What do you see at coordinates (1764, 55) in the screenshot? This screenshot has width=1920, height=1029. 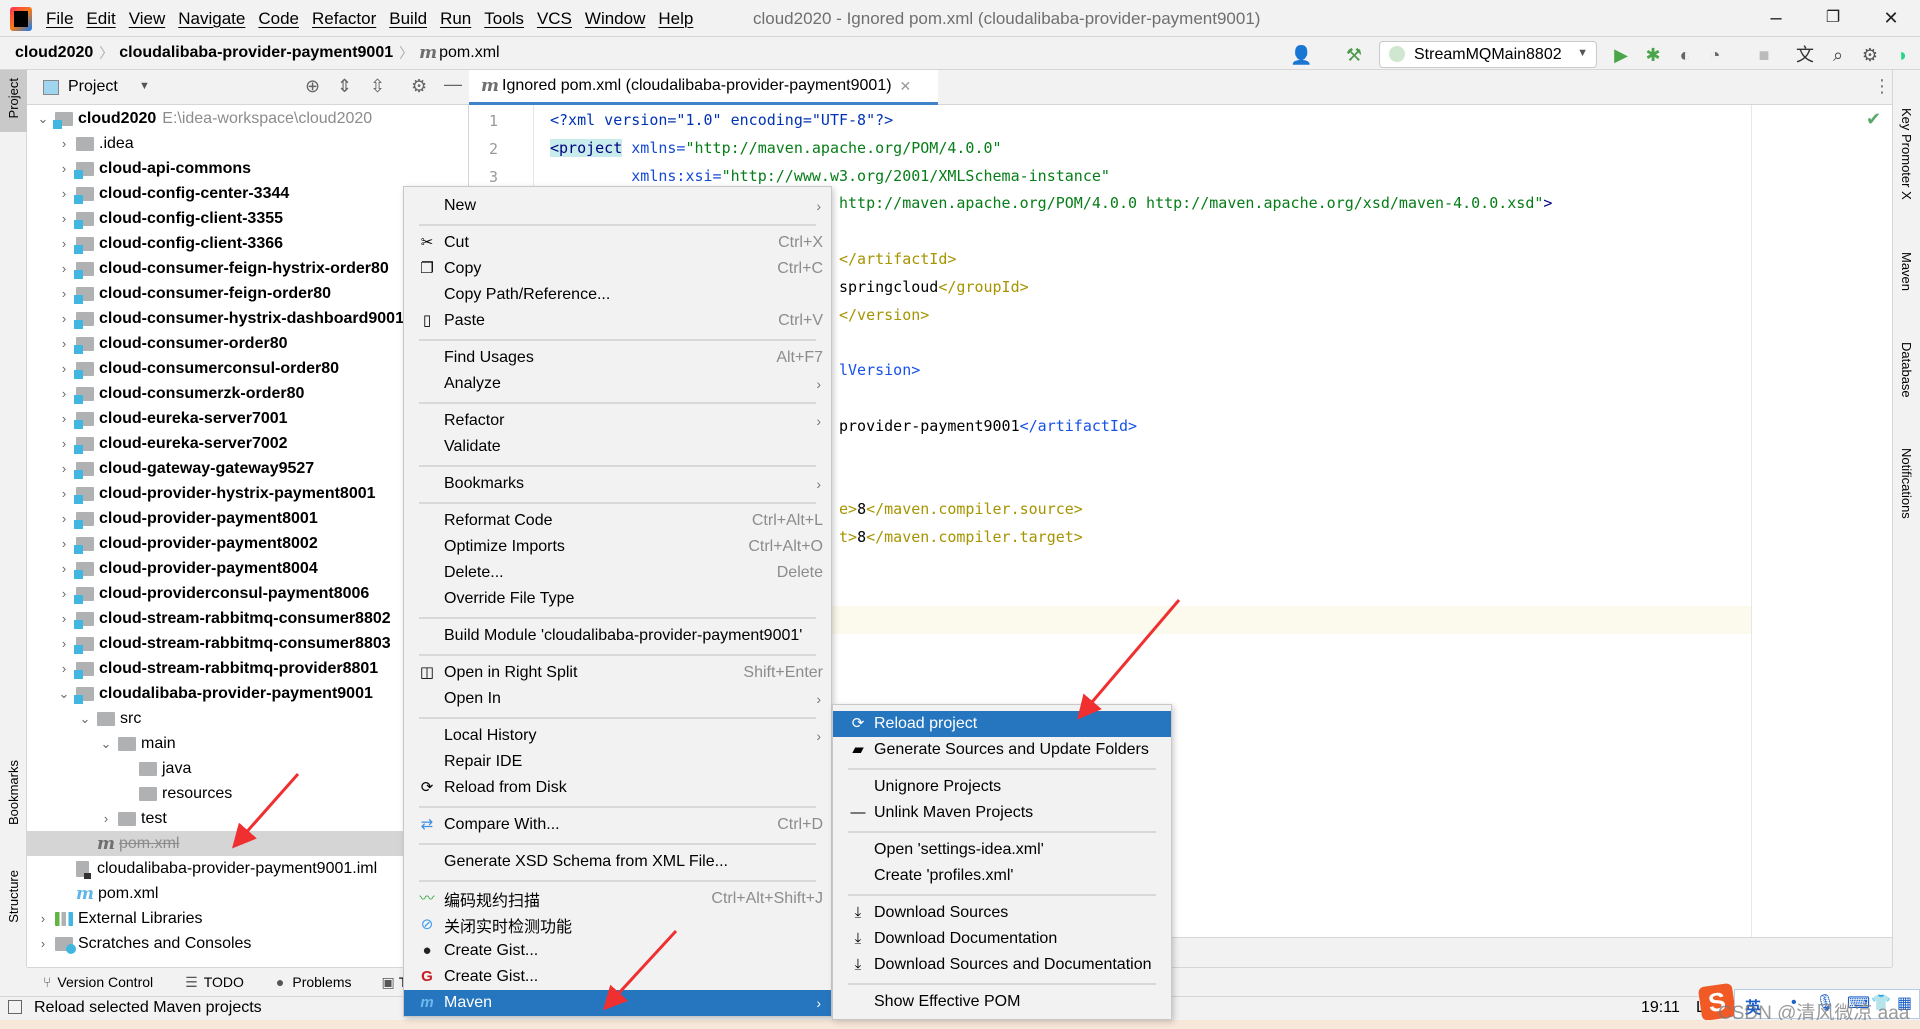 I see `stop-icon: ■` at bounding box center [1764, 55].